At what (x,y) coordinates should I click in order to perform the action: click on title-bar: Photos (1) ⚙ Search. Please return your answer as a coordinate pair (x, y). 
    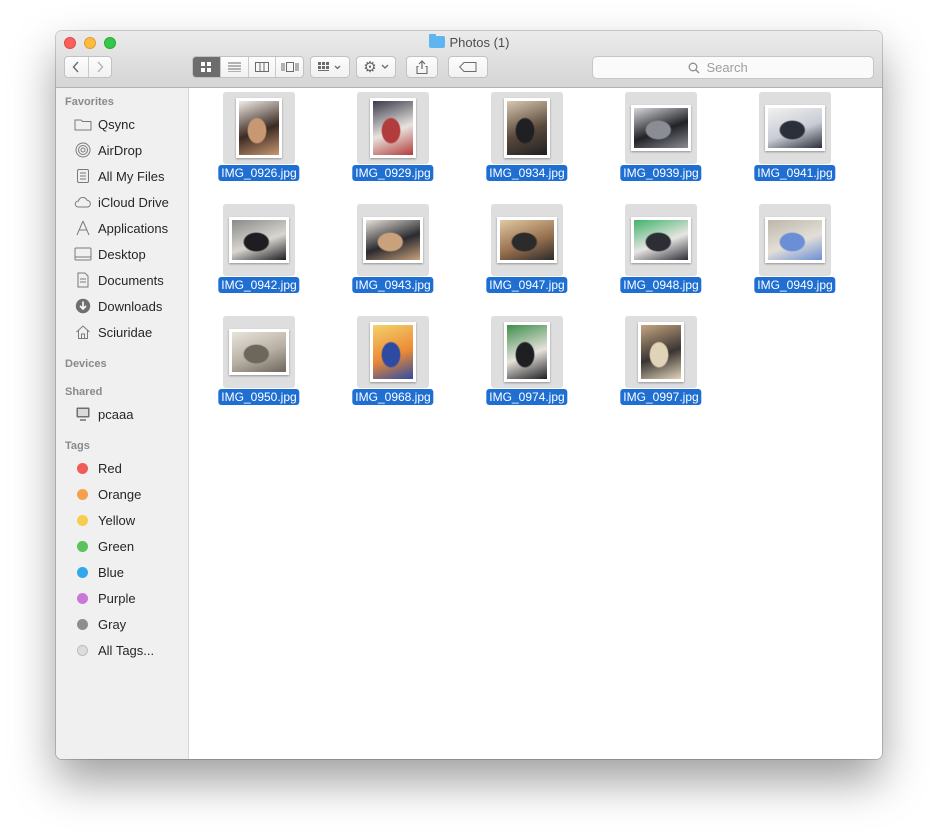
    Looking at the image, I should click on (469, 59).